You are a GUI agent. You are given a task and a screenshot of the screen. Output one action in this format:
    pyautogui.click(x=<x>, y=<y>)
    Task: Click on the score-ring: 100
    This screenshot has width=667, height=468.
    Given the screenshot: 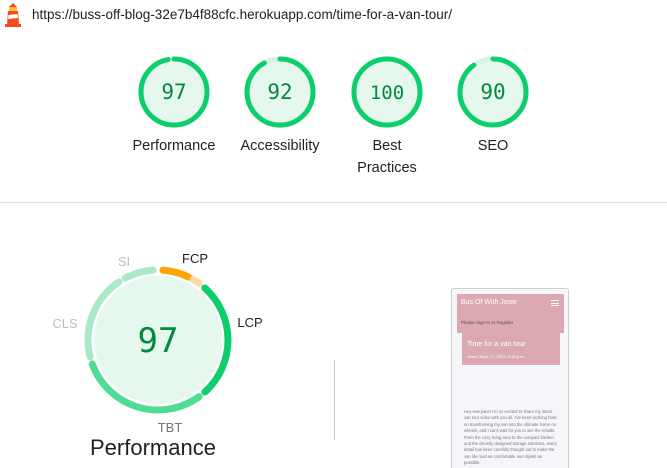 What is the action you would take?
    pyautogui.click(x=387, y=92)
    